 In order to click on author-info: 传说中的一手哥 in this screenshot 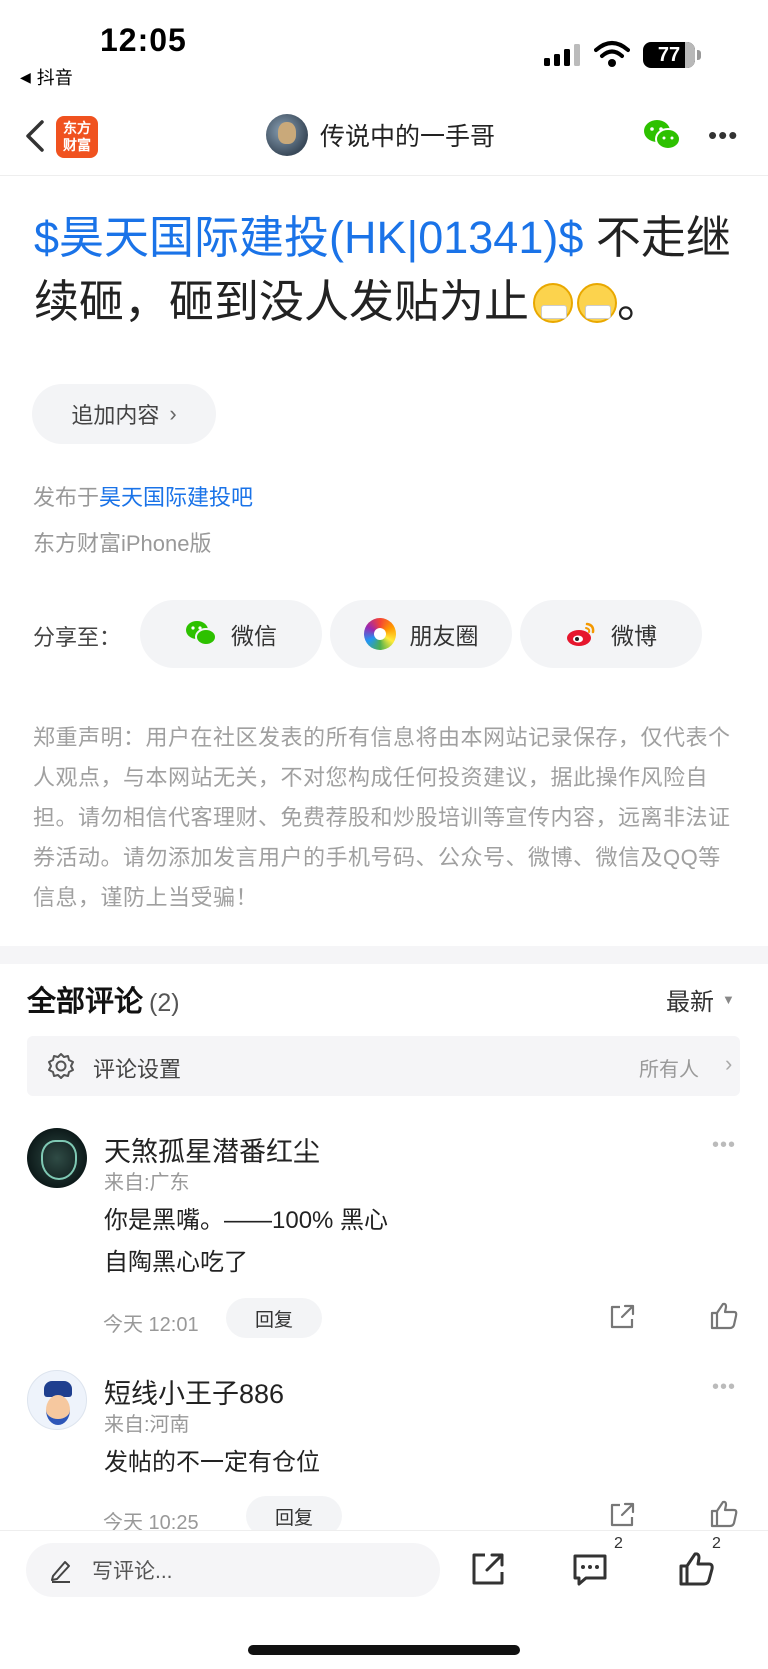, I will do `click(380, 135)`.